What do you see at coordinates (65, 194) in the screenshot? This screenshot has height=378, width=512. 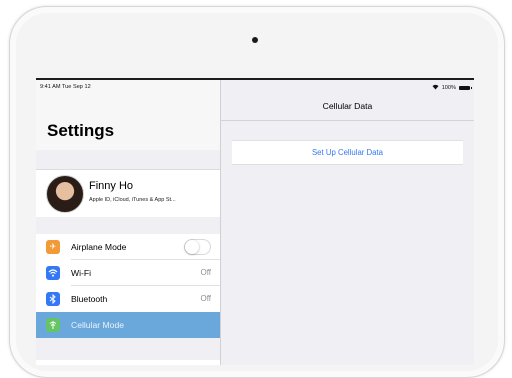 I see `avatar` at bounding box center [65, 194].